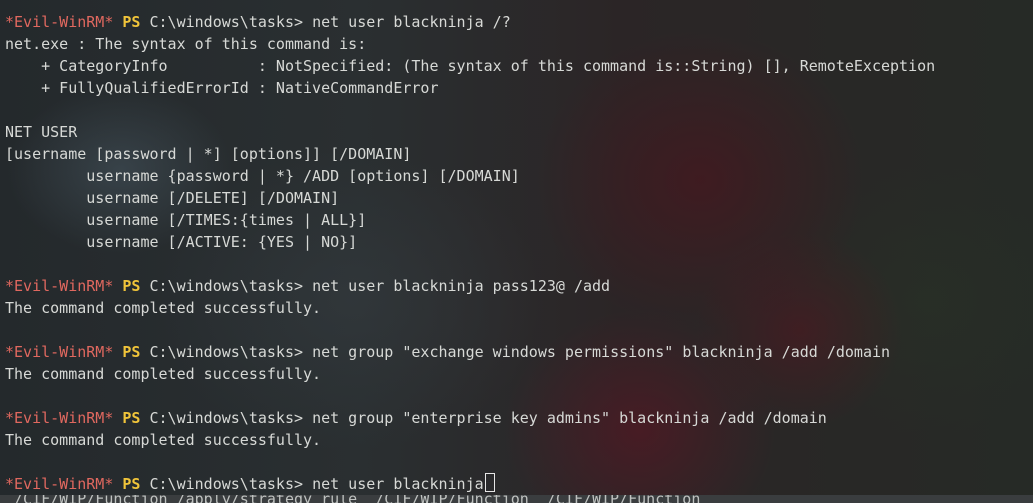 This screenshot has width=1033, height=503. I want to click on command-text: net user blackninja pass123@ /add, so click(461, 286).